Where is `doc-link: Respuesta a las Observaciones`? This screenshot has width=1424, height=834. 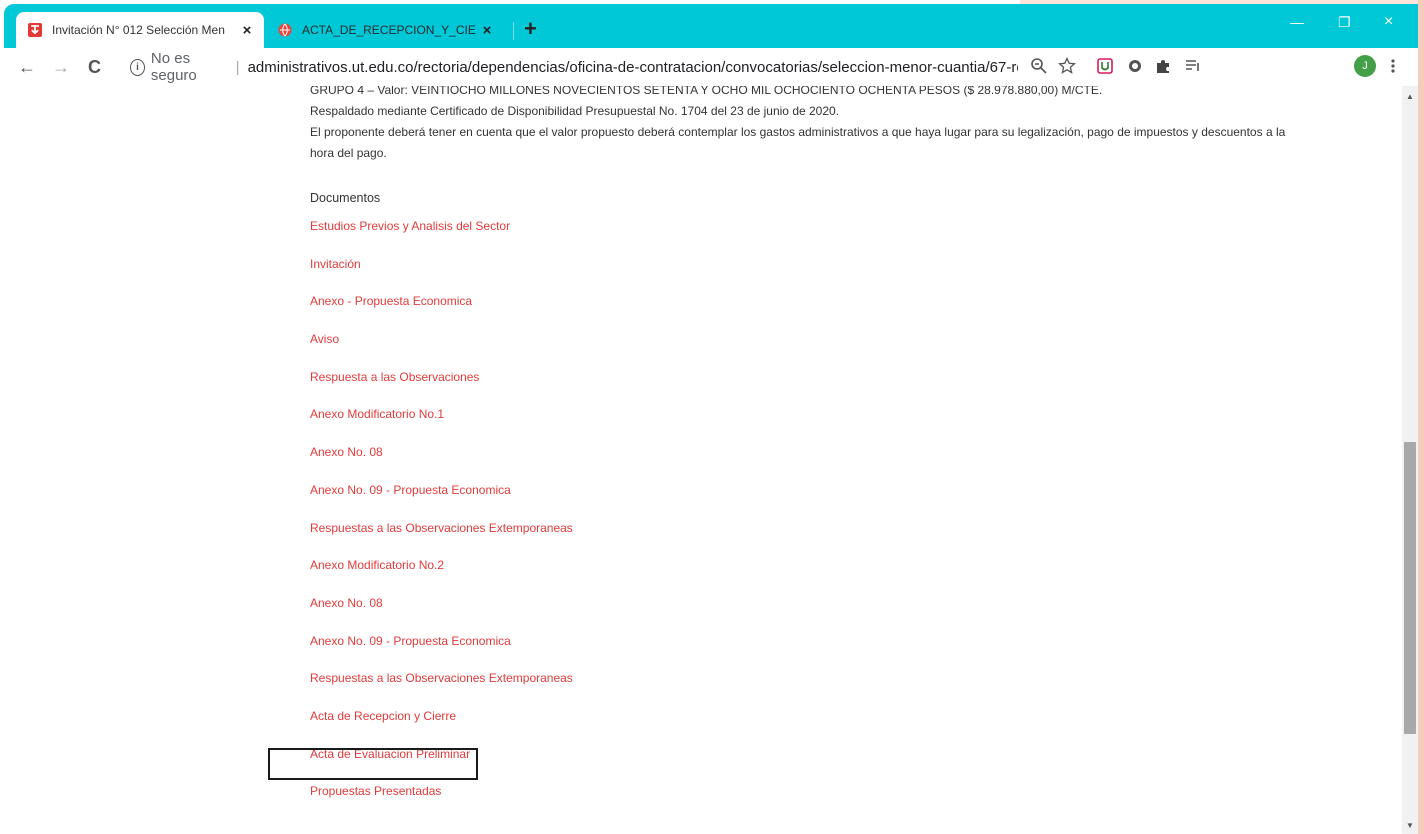
doc-link: Respuesta a las Observaciones is located at coordinates (394, 377).